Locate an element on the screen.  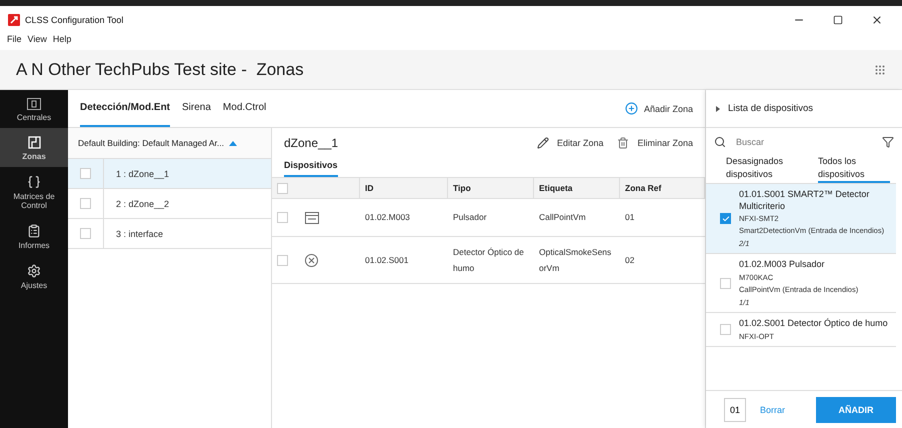
device-title: 01.01.S001 SMART2™ Detector Multicriterio is located at coordinates (804, 200).